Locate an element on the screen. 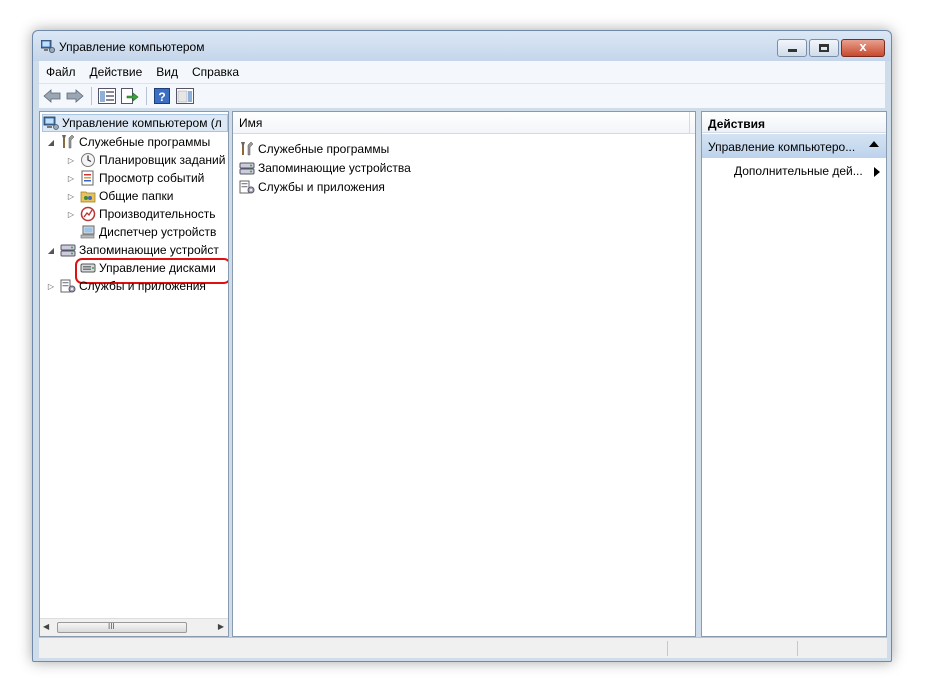  list-item-label: Запоминающие устройства is located at coordinates (334, 168).